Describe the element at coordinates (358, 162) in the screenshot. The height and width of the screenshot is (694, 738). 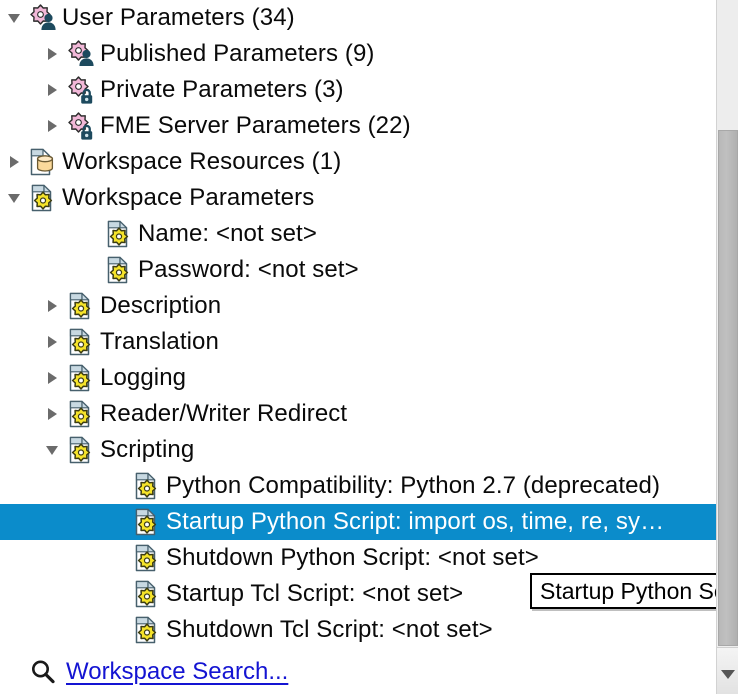
I see `tree-row-workspace-resources: Workspace Resources (1)` at that location.